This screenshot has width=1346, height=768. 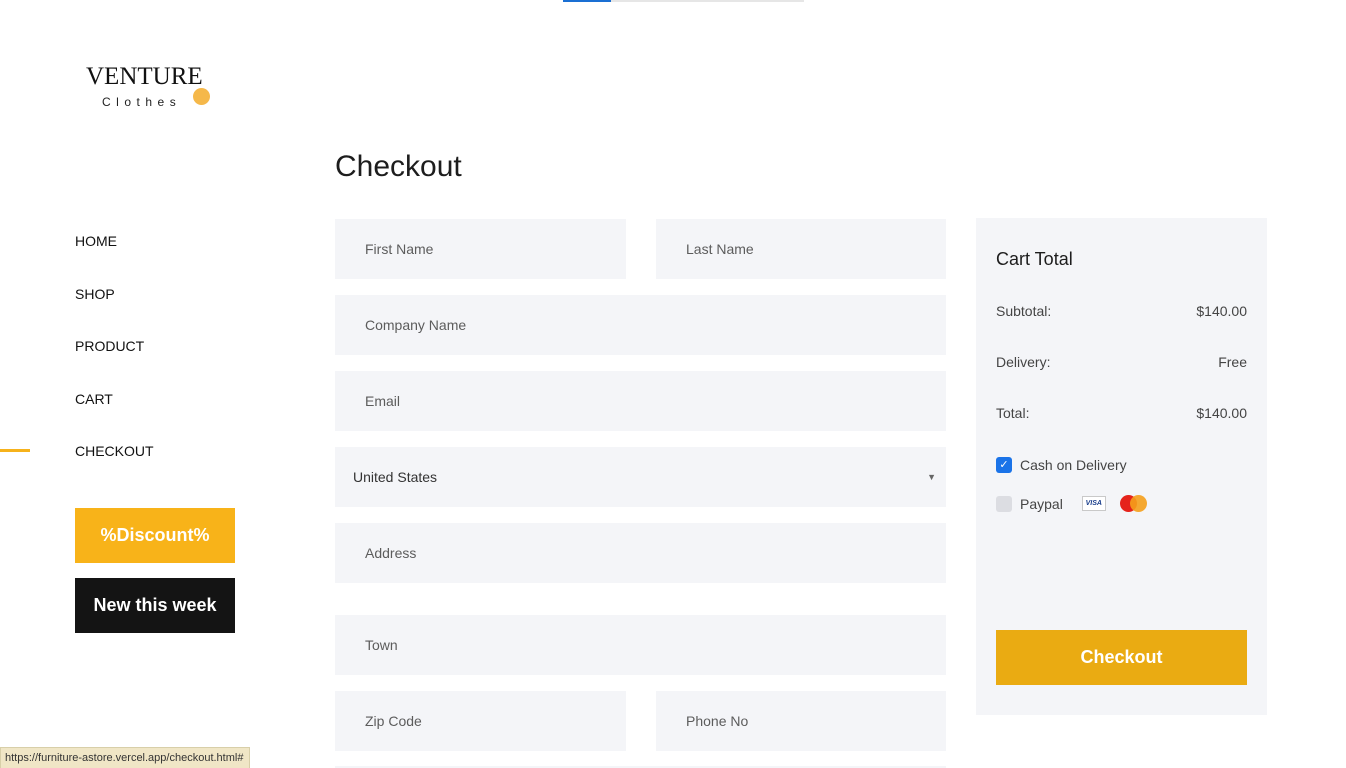 I want to click on checkout-button: Checkout, so click(x=1121, y=657).